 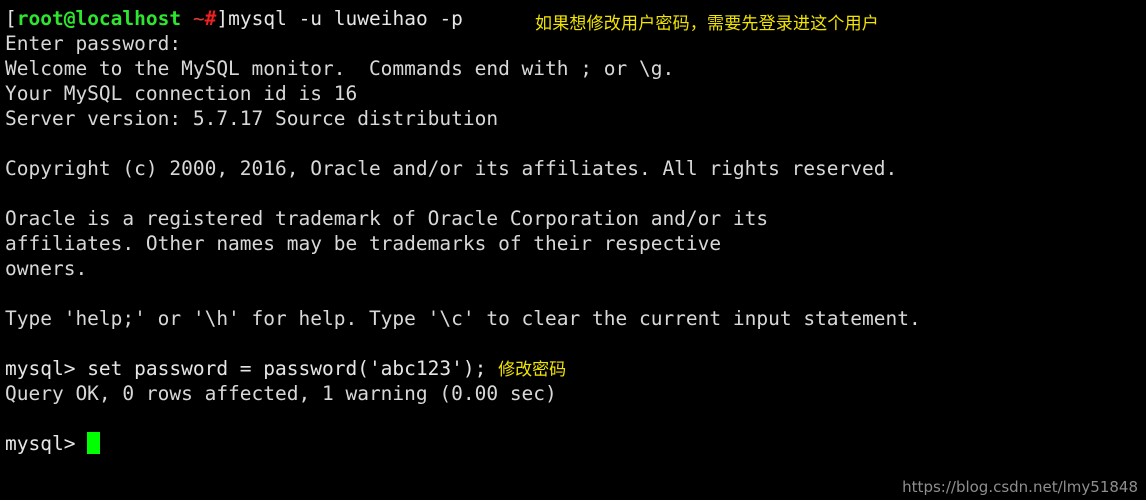 I want to click on prompt-bracket-open: [, so click(x=11, y=18).